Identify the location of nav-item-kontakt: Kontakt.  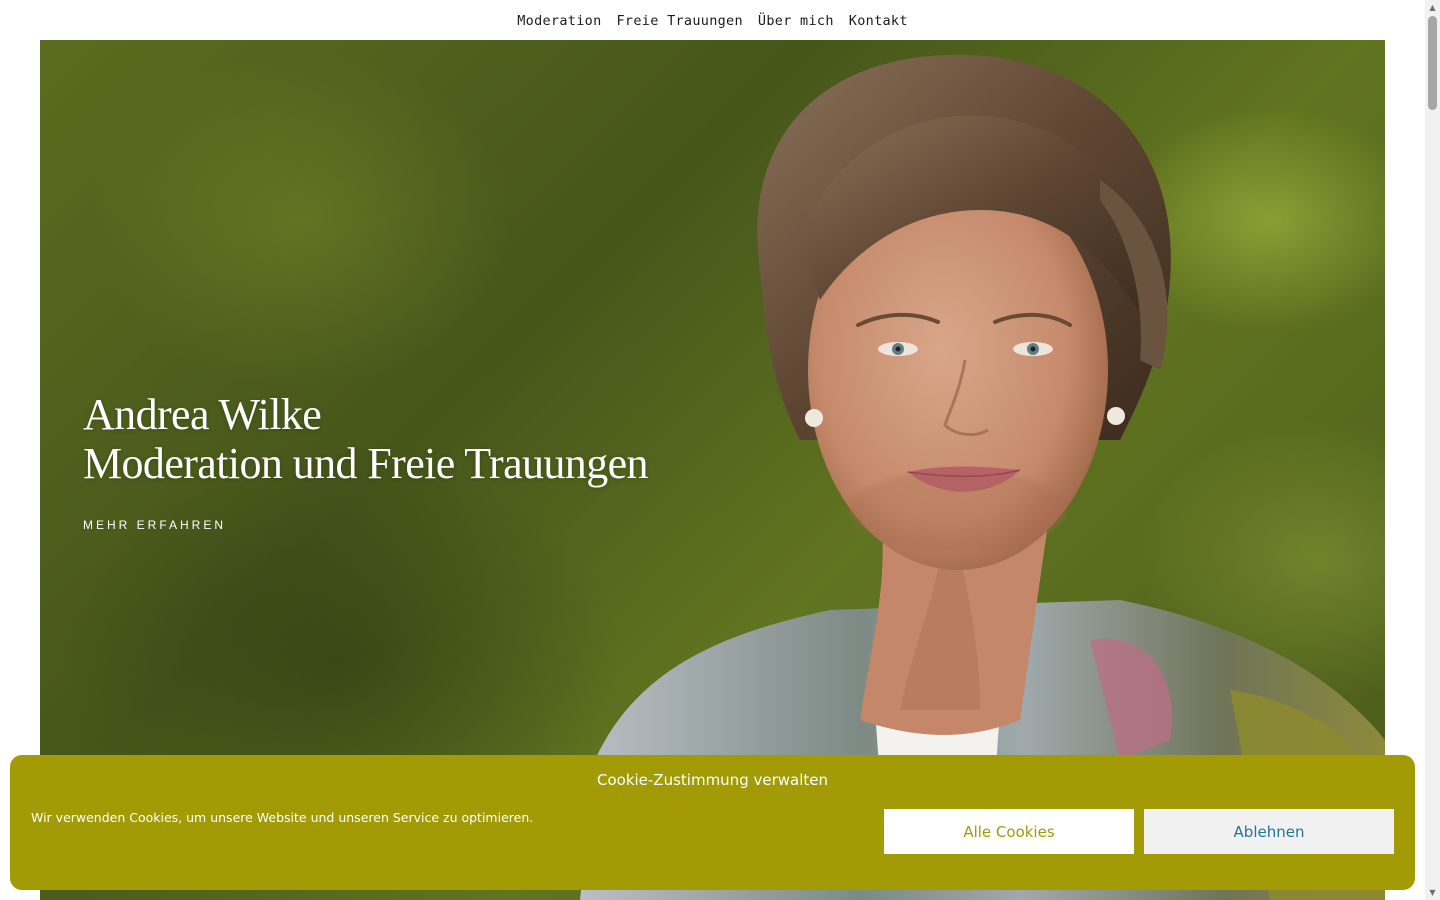
(878, 20).